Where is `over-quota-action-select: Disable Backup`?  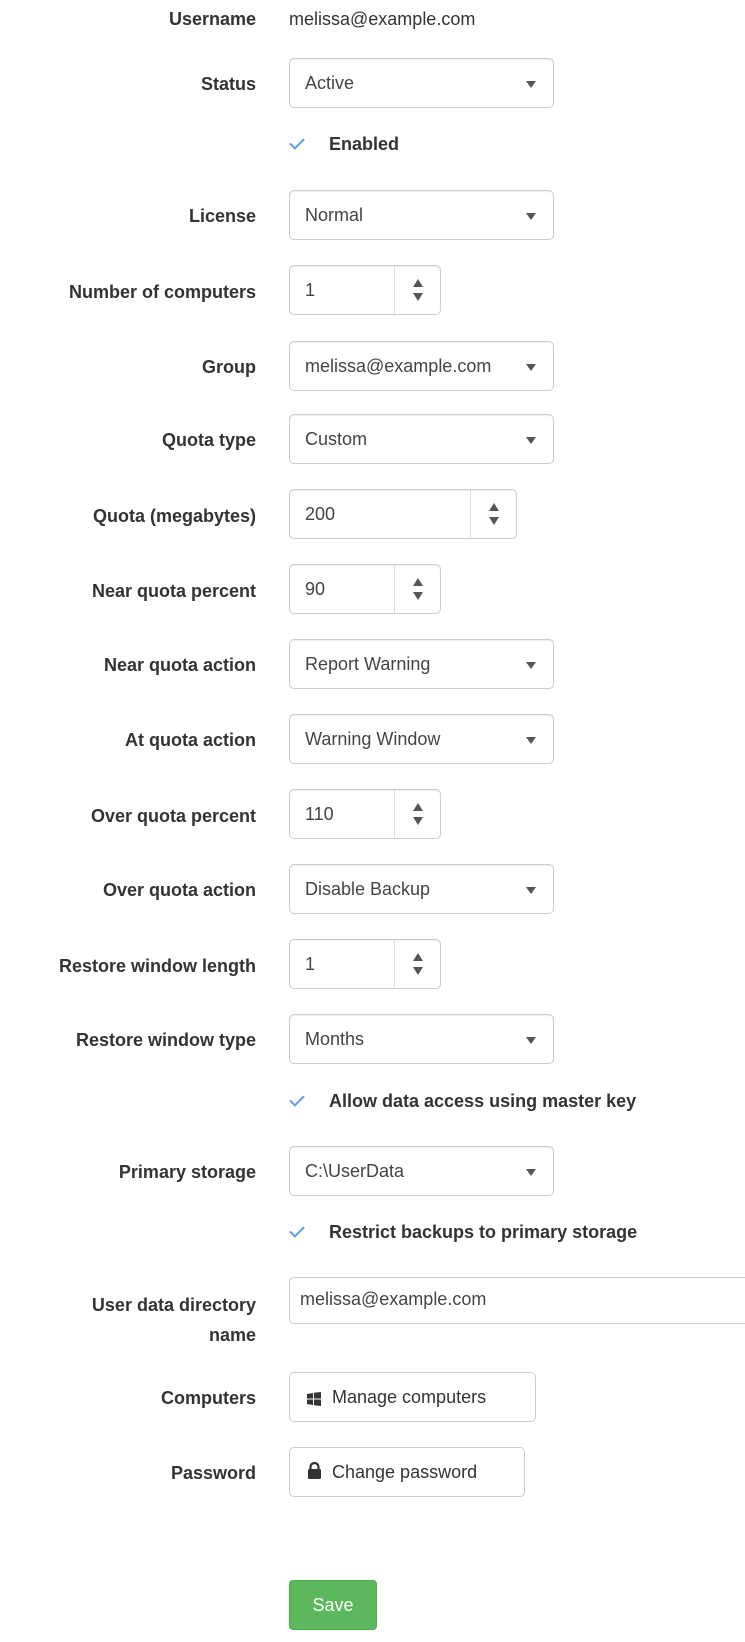 over-quota-action-select: Disable Backup is located at coordinates (421, 889).